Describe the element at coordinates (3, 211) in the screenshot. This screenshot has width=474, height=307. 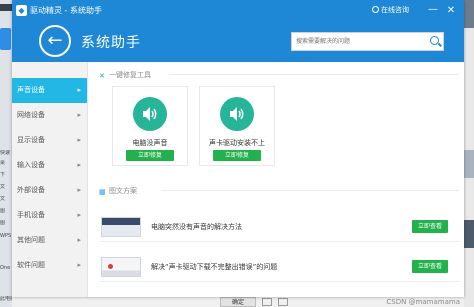
I see `desktop-label-6: 图` at that location.